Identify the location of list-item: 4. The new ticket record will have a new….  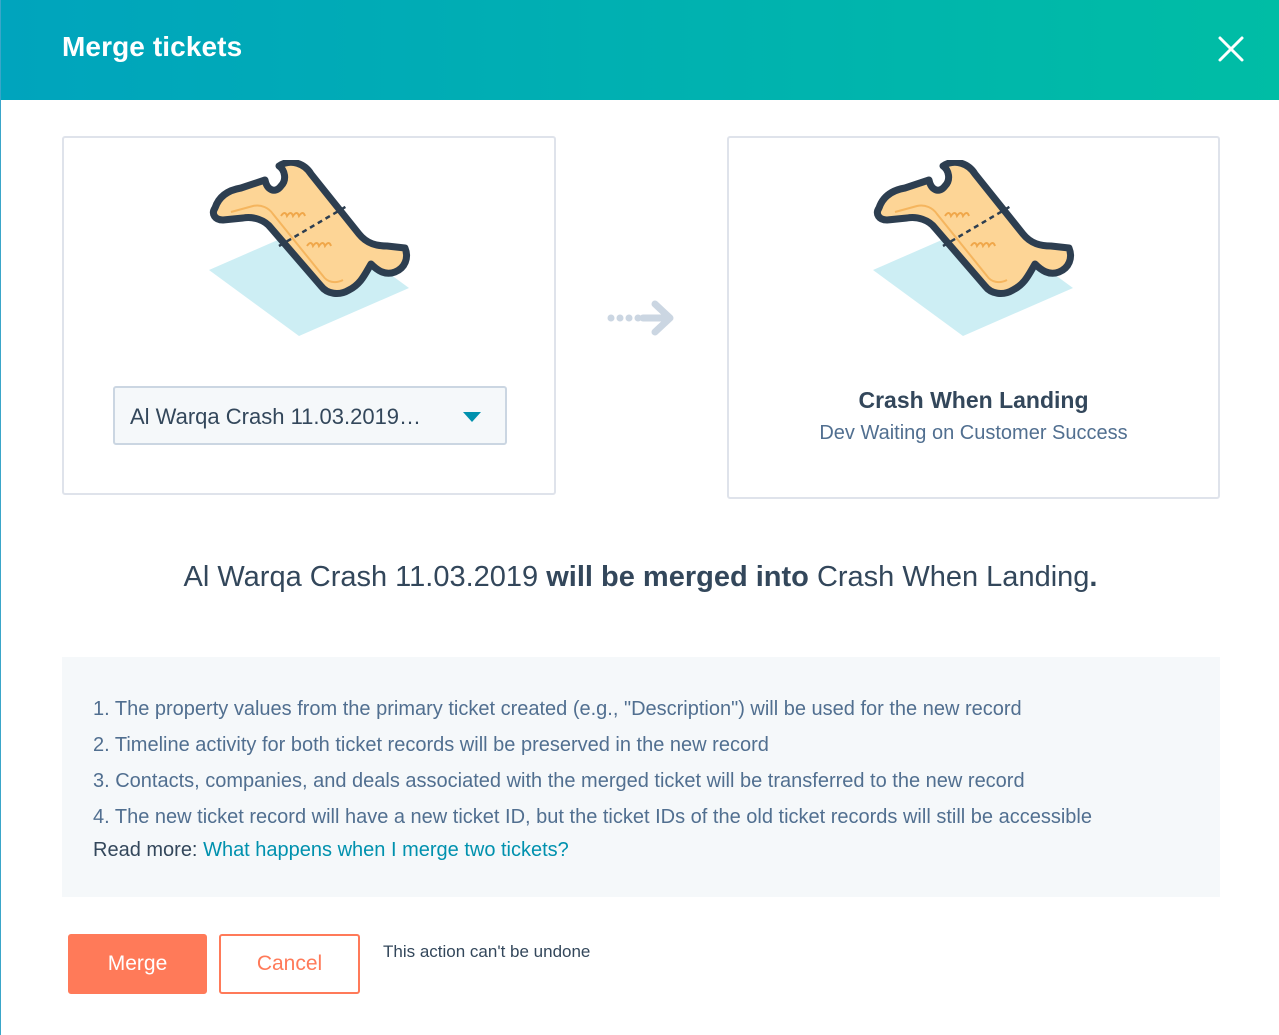
(592, 817).